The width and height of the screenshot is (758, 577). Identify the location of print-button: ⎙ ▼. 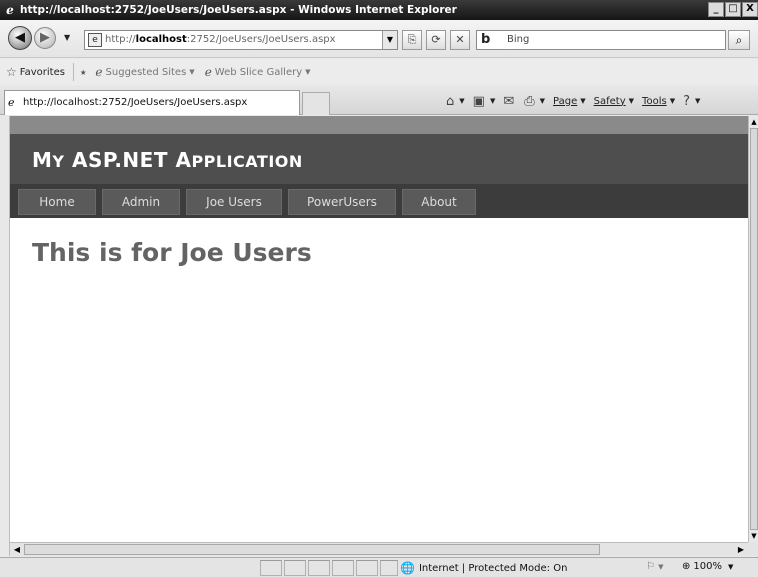
(534, 101).